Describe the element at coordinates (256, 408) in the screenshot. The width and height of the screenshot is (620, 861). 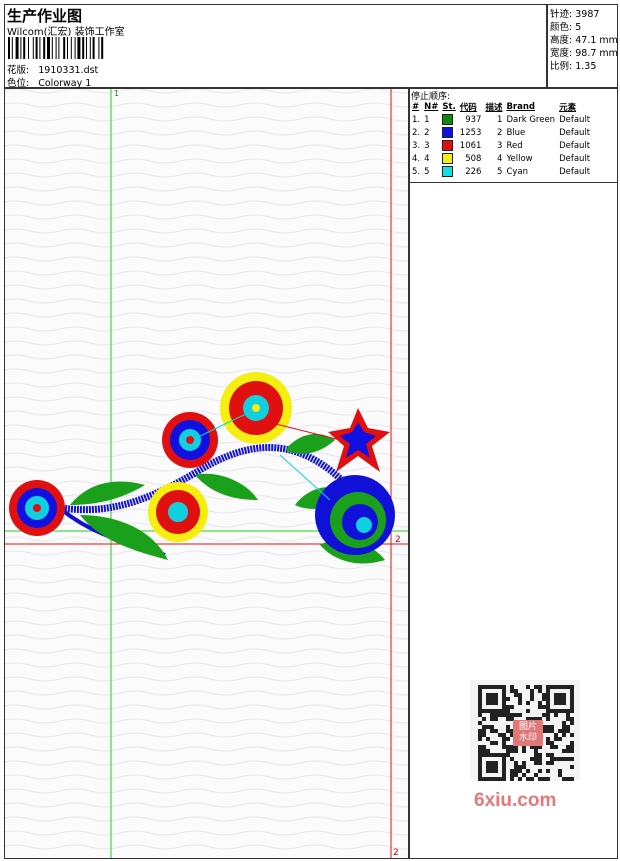
I see `top-yellow-flower` at that location.